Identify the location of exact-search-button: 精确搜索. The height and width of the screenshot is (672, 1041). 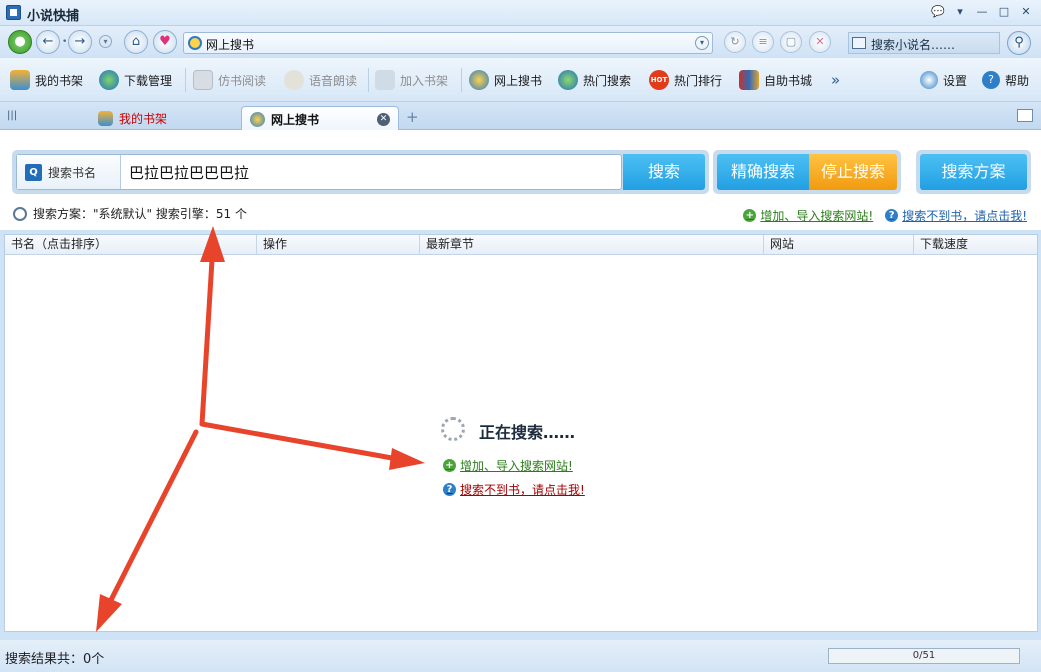
(763, 172).